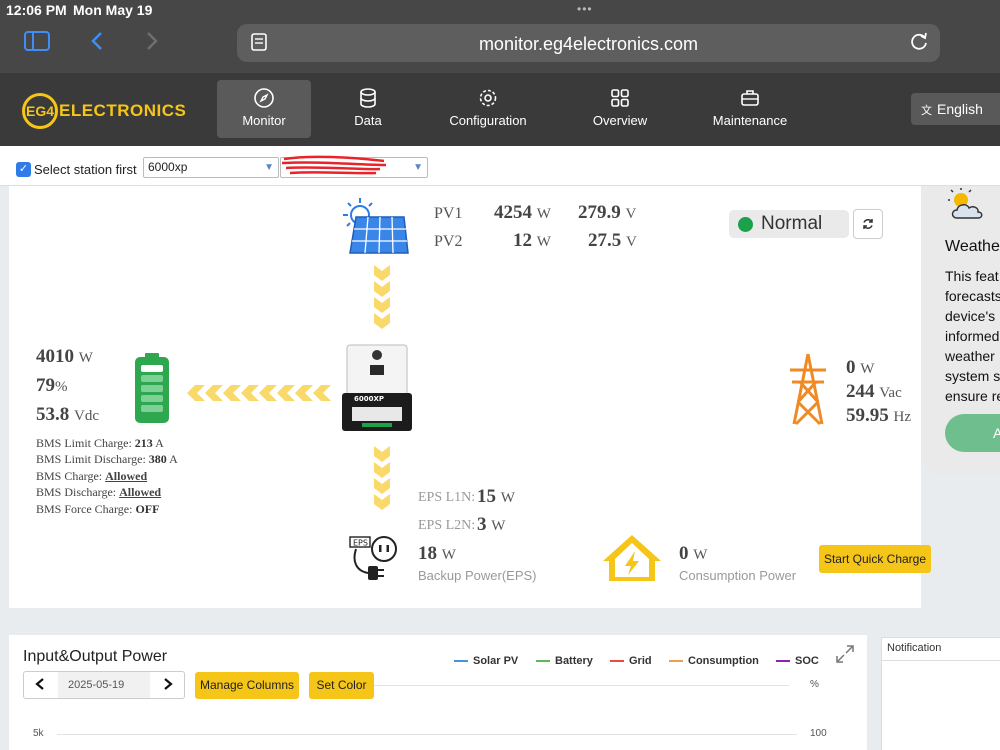  What do you see at coordinates (738, 575) in the screenshot?
I see `consumption-caption: Consumption Power` at bounding box center [738, 575].